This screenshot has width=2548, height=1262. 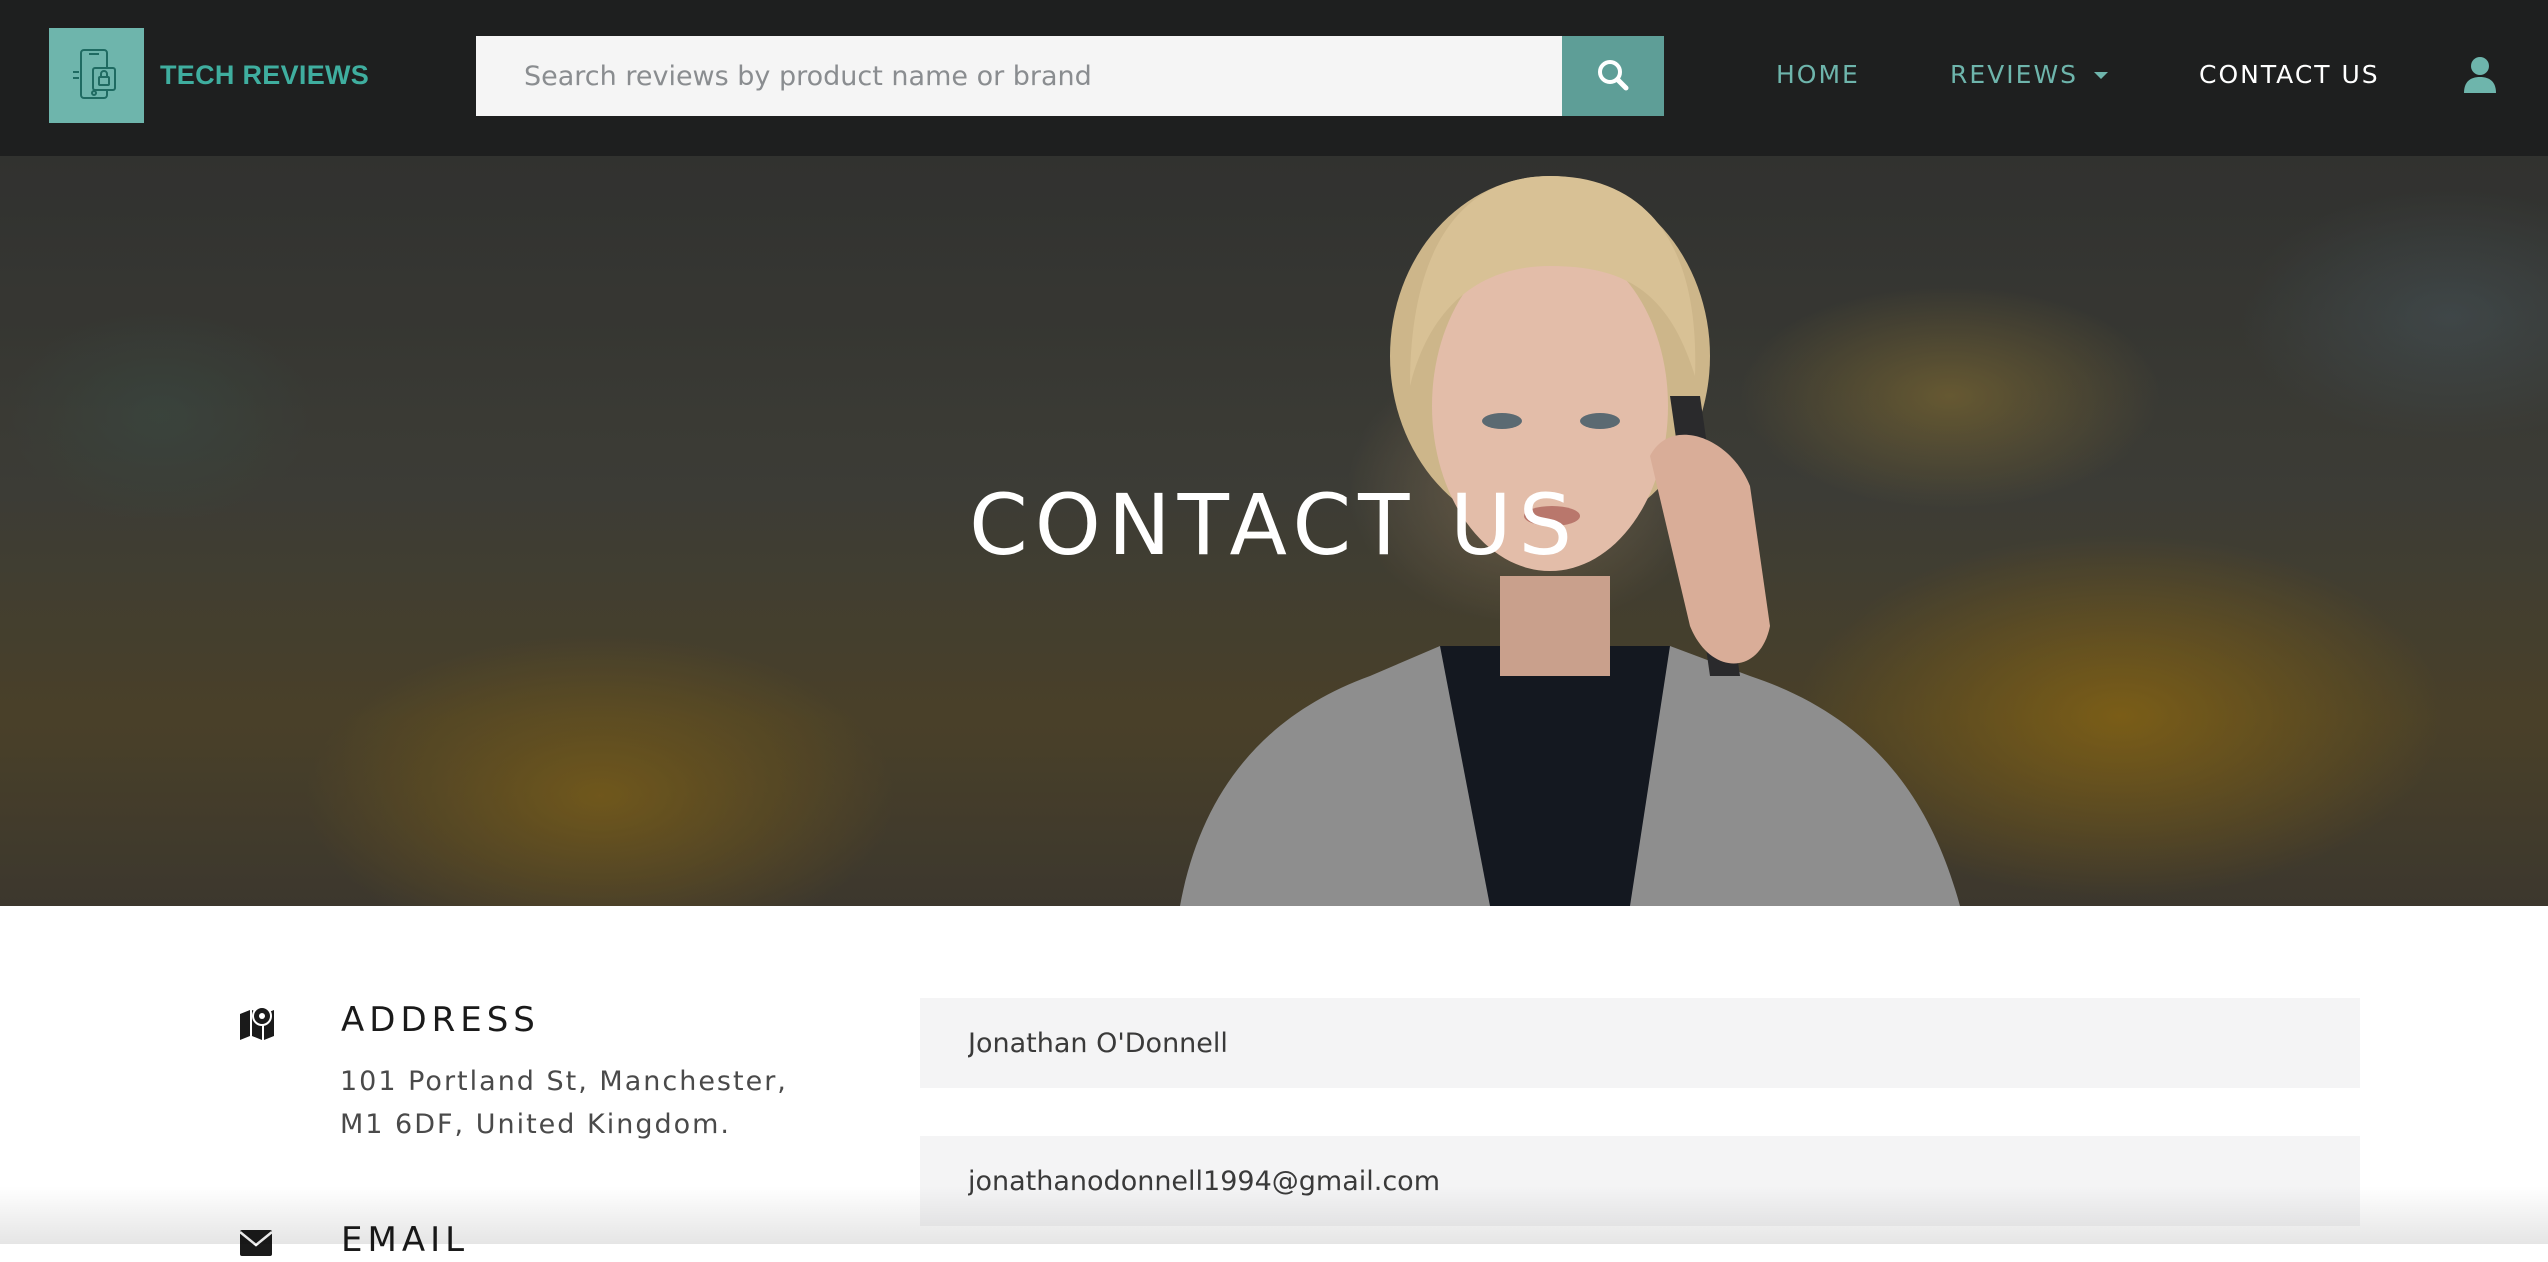 I want to click on search-icon, so click(x=1613, y=76).